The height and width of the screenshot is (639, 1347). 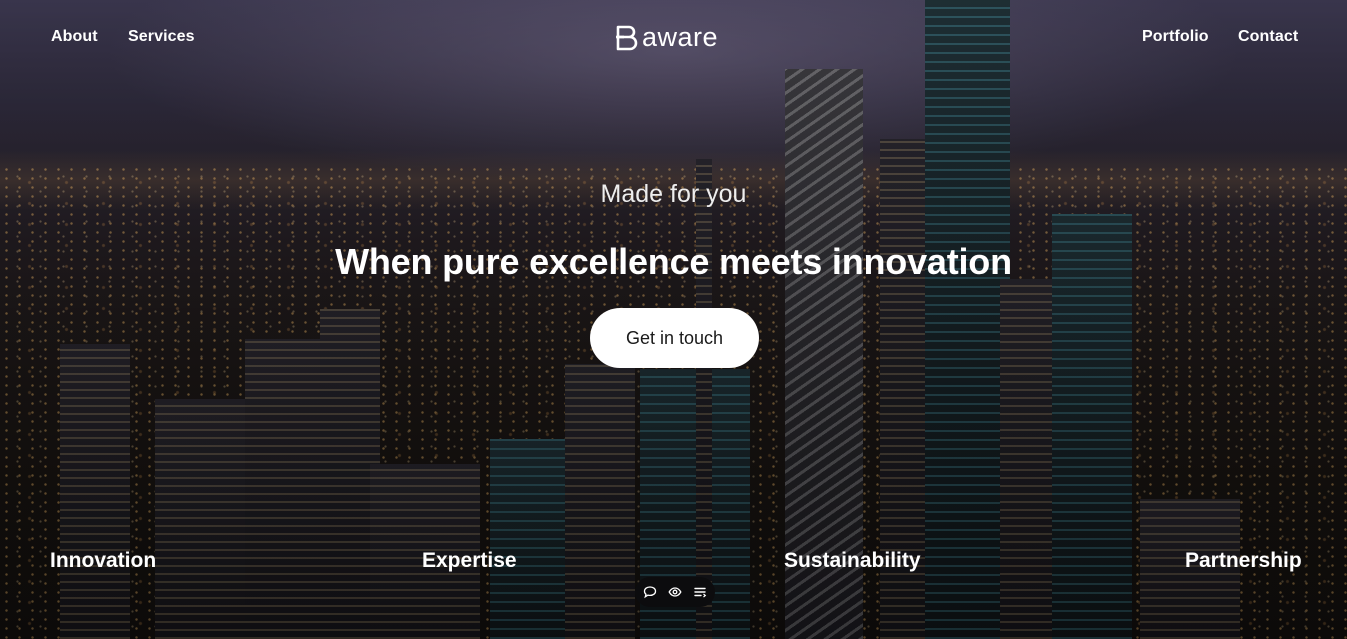 I want to click on list-icon, so click(x=700, y=592).